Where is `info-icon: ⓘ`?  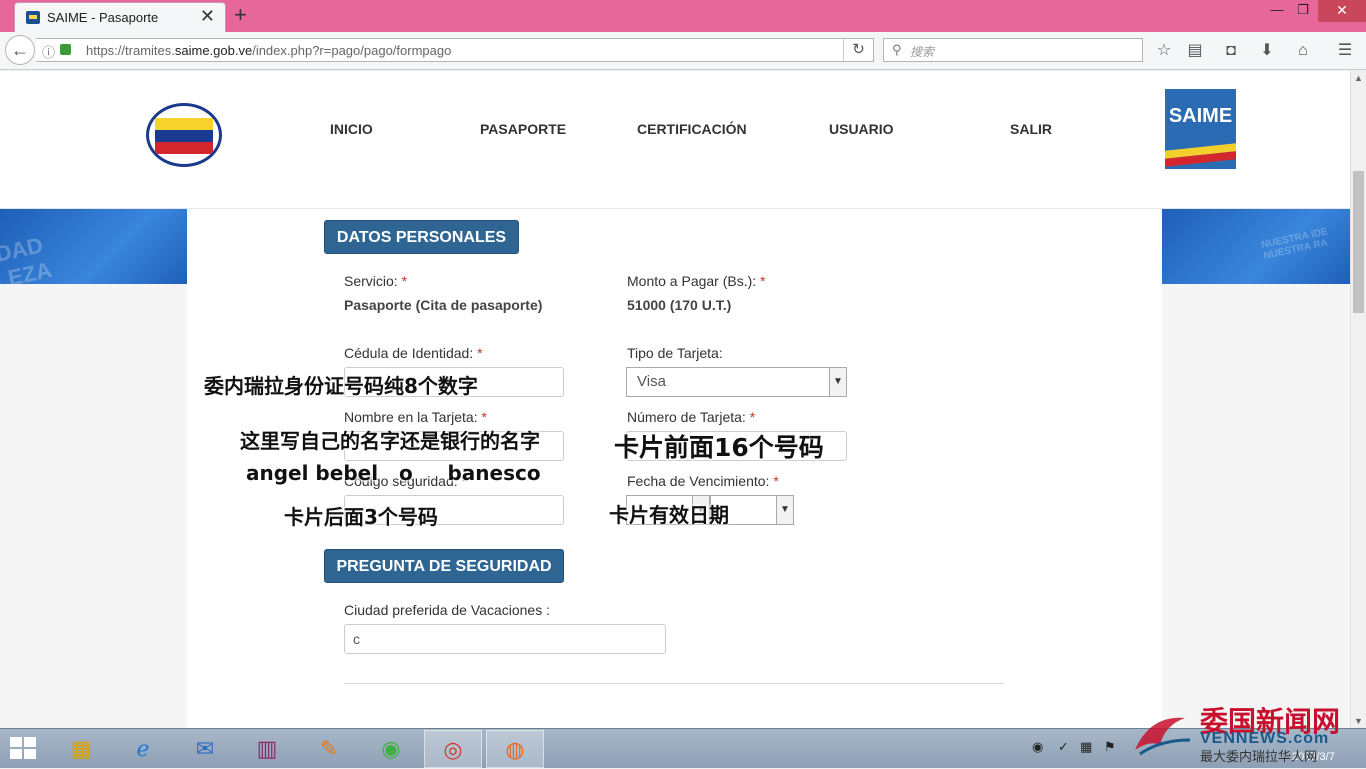 info-icon: ⓘ is located at coordinates (48, 51).